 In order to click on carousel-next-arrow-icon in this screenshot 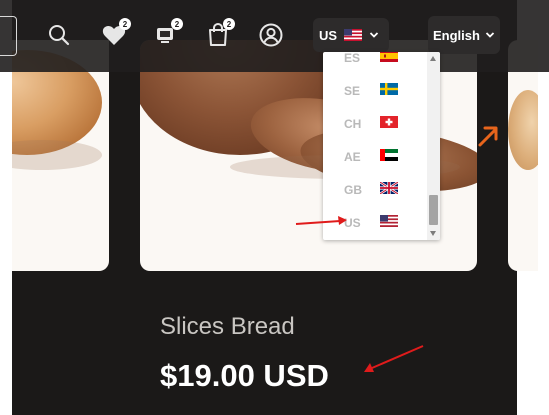, I will do `click(488, 136)`.